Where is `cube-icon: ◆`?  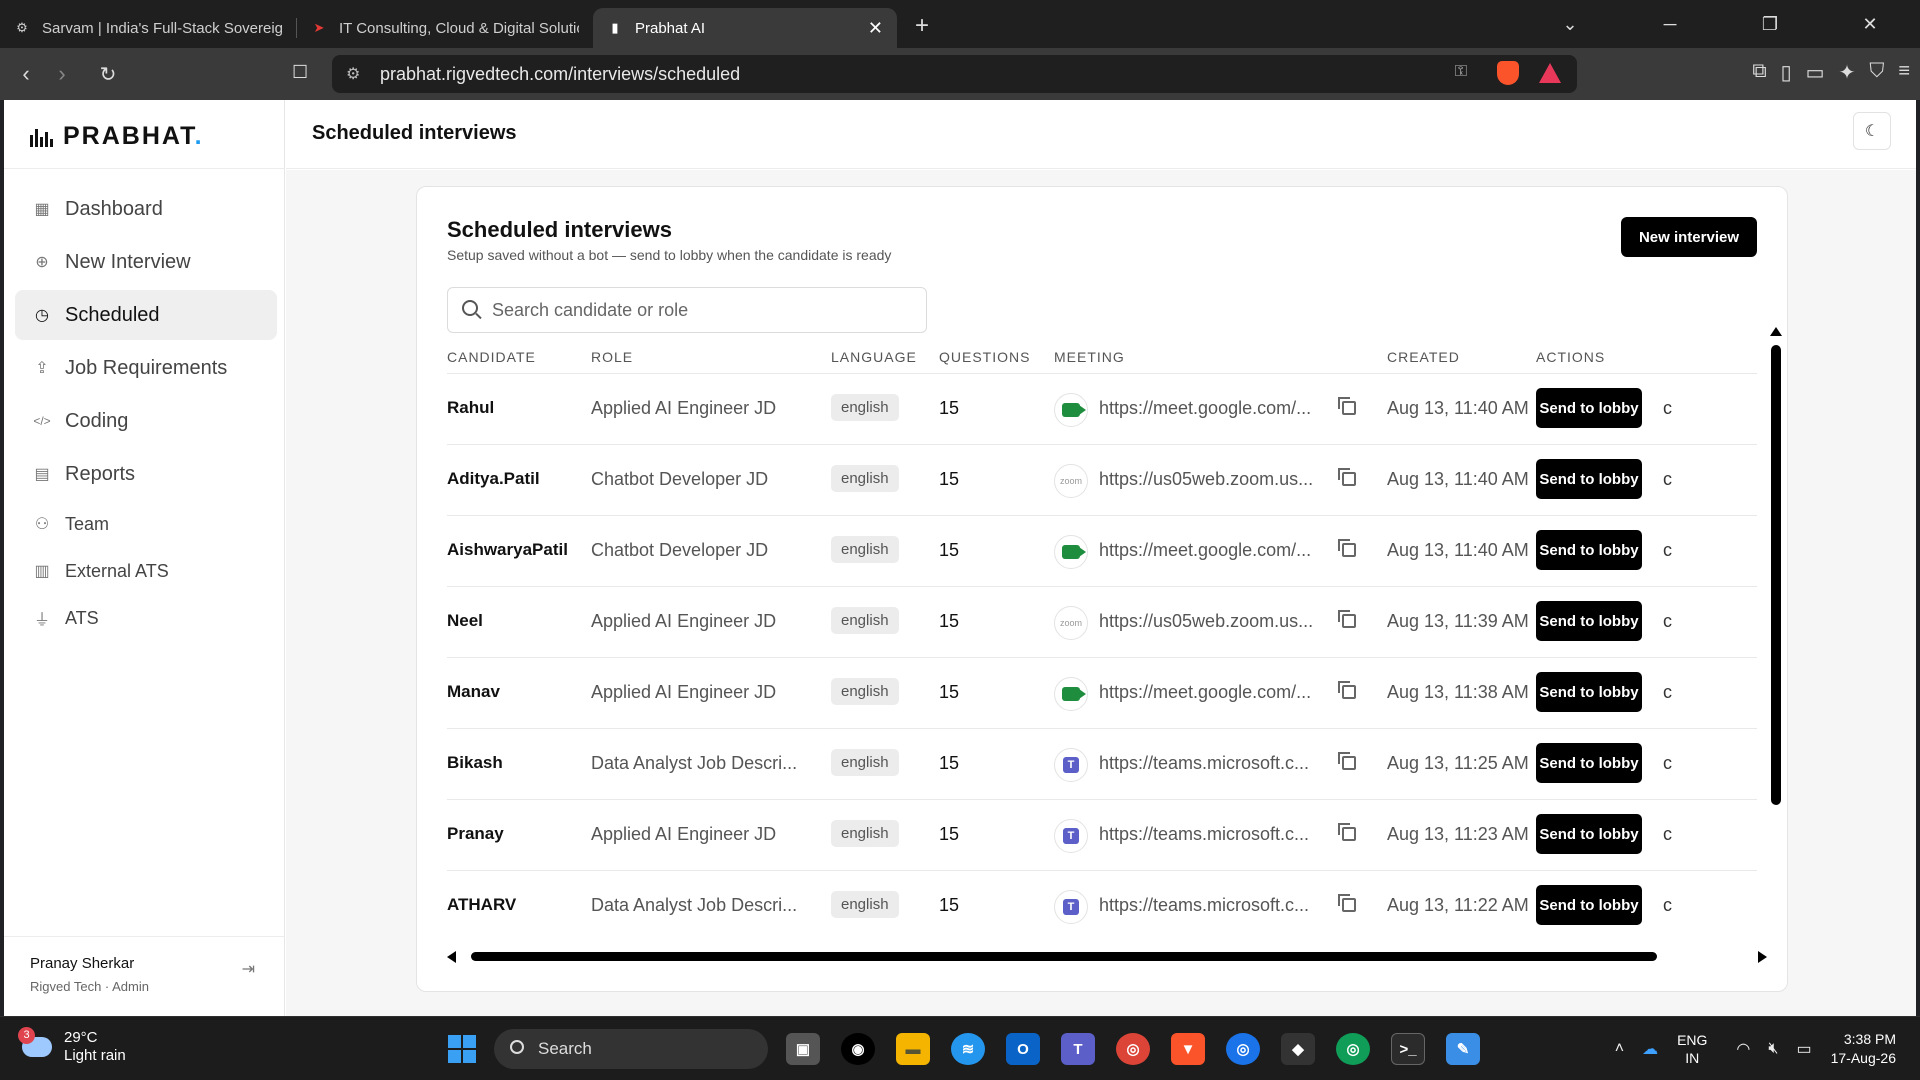
cube-icon: ◆ is located at coordinates (1298, 1049).